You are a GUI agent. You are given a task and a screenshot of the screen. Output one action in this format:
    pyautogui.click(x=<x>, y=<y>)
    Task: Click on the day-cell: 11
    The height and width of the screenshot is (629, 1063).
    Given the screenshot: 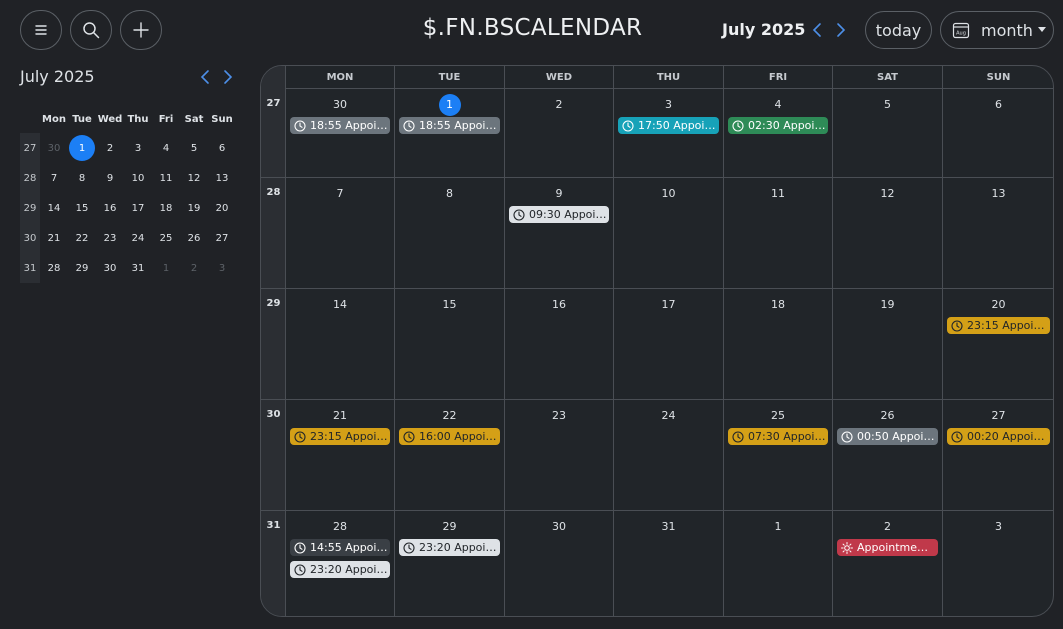 What is the action you would take?
    pyautogui.click(x=778, y=233)
    